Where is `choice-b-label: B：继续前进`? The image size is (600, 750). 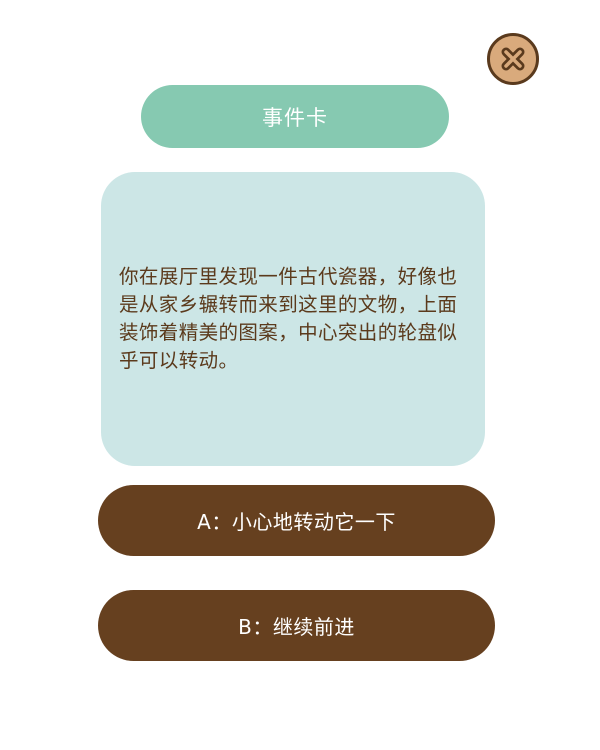 choice-b-label: B：继续前进 is located at coordinates (296, 627).